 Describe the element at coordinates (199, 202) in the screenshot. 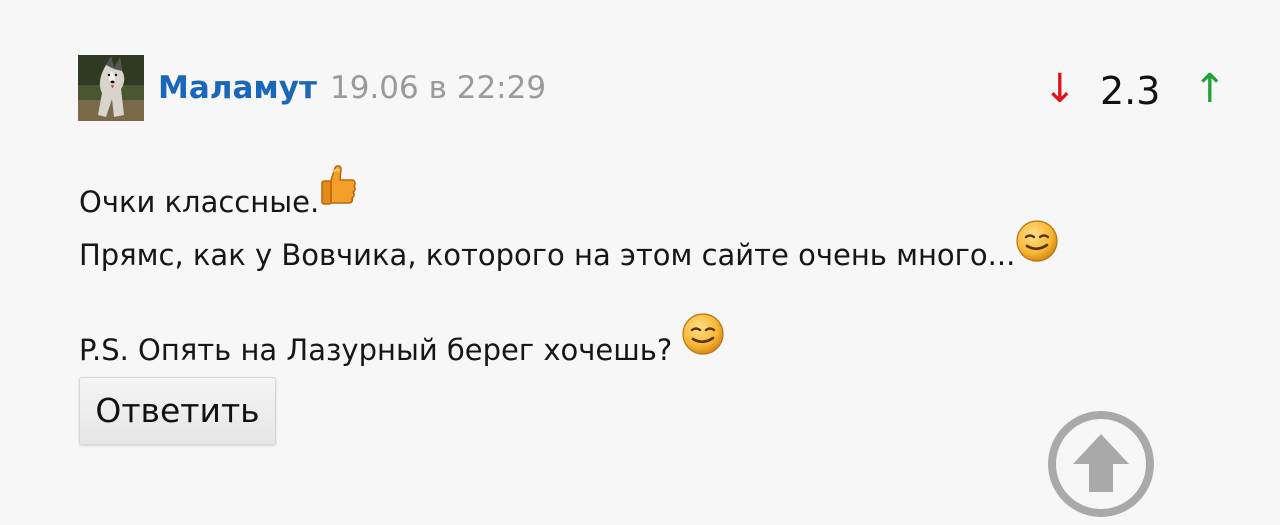

I see `comment-text-1: Очки классные.` at that location.